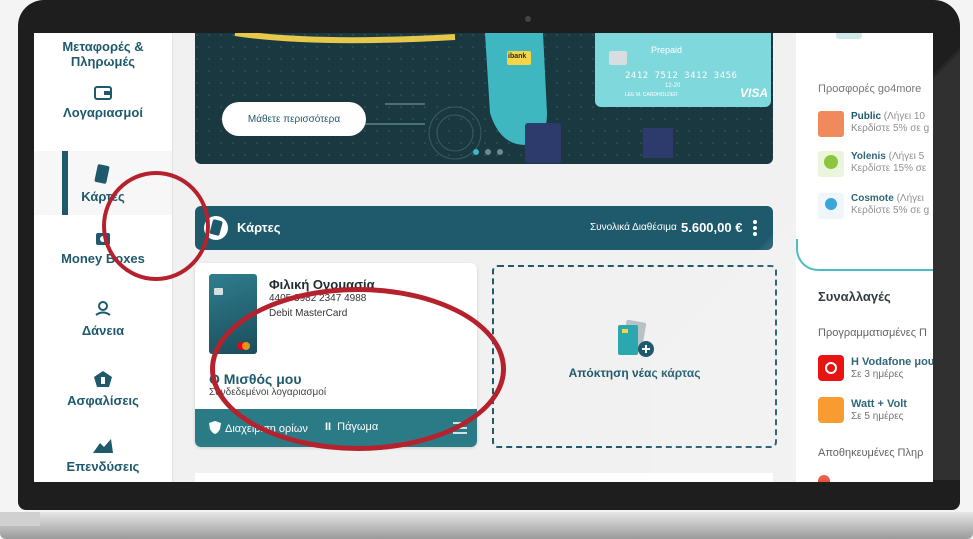 The image size is (973, 539). I want to click on scheduled-payments-label: Προγραμματισμένες Π, so click(872, 333).